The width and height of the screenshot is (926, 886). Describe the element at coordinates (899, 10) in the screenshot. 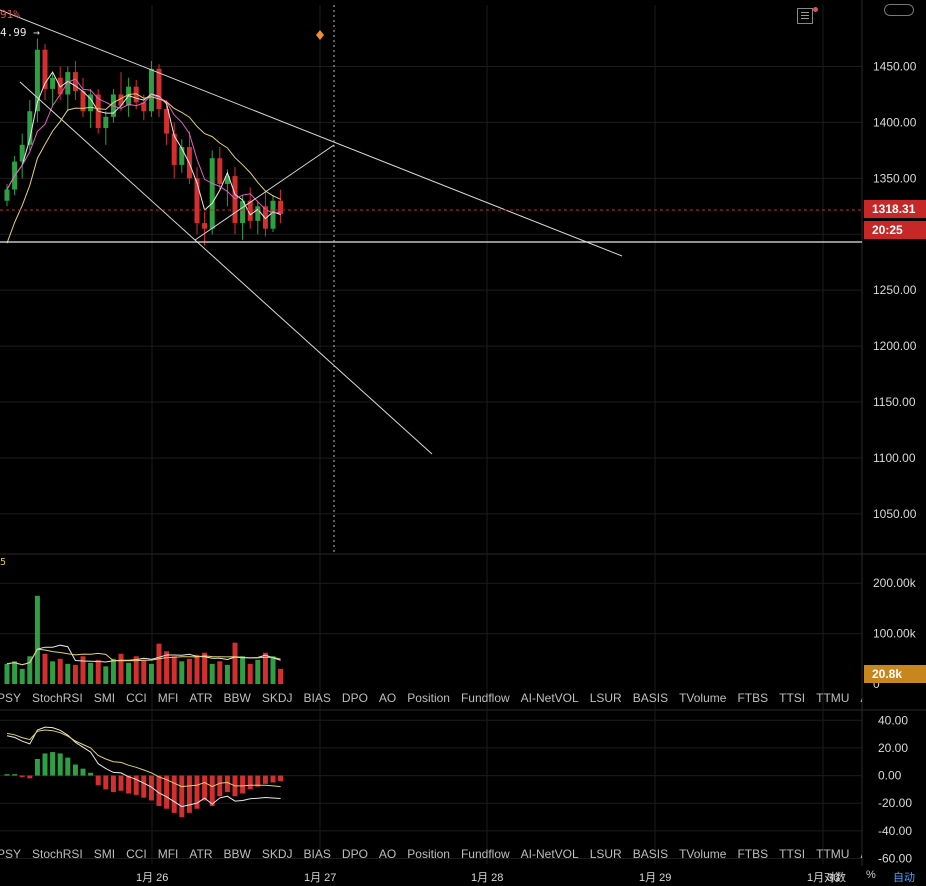

I see `toggle-icon` at that location.